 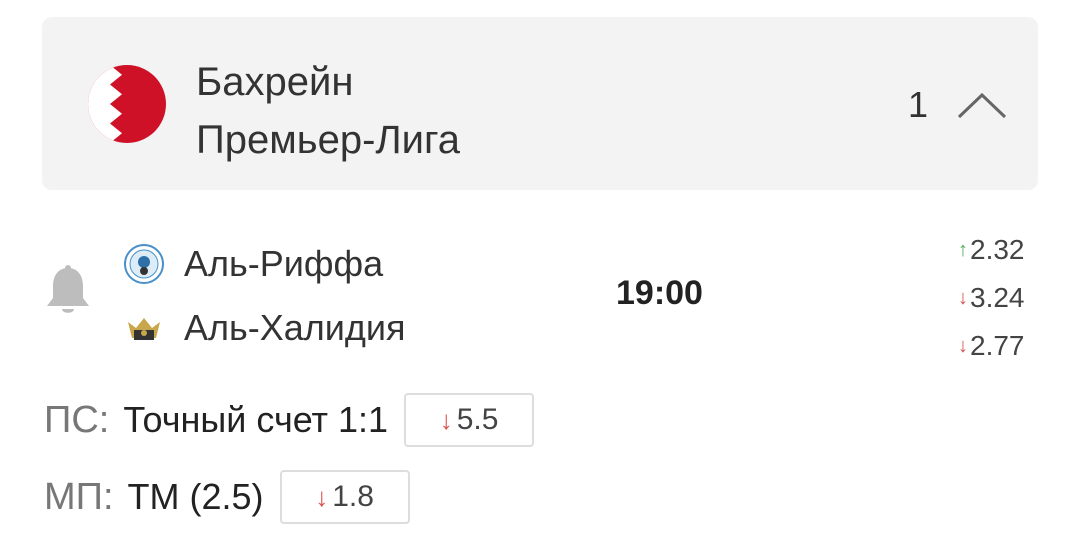 What do you see at coordinates (477, 419) in the screenshot?
I see `pick-odd-value: 5.5` at bounding box center [477, 419].